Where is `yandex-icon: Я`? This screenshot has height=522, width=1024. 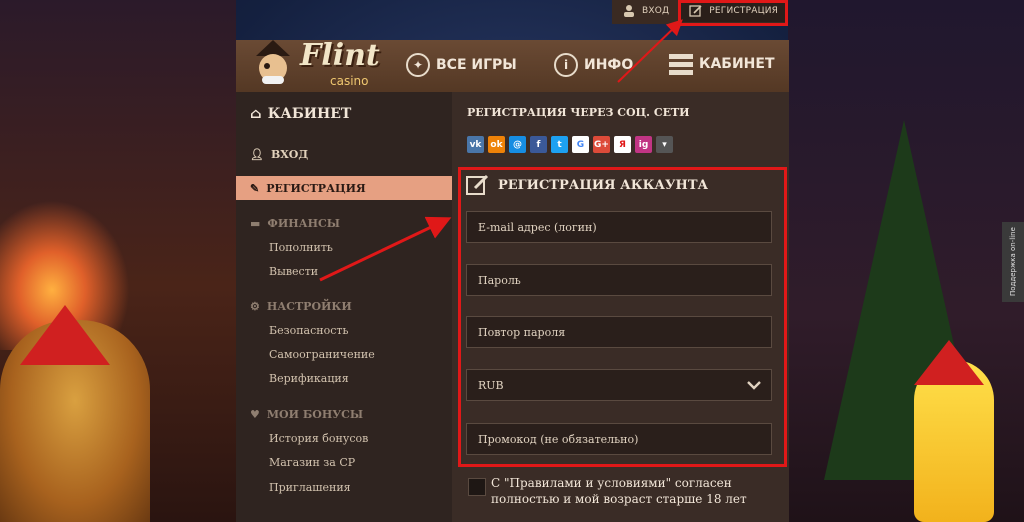 yandex-icon: Я is located at coordinates (622, 144).